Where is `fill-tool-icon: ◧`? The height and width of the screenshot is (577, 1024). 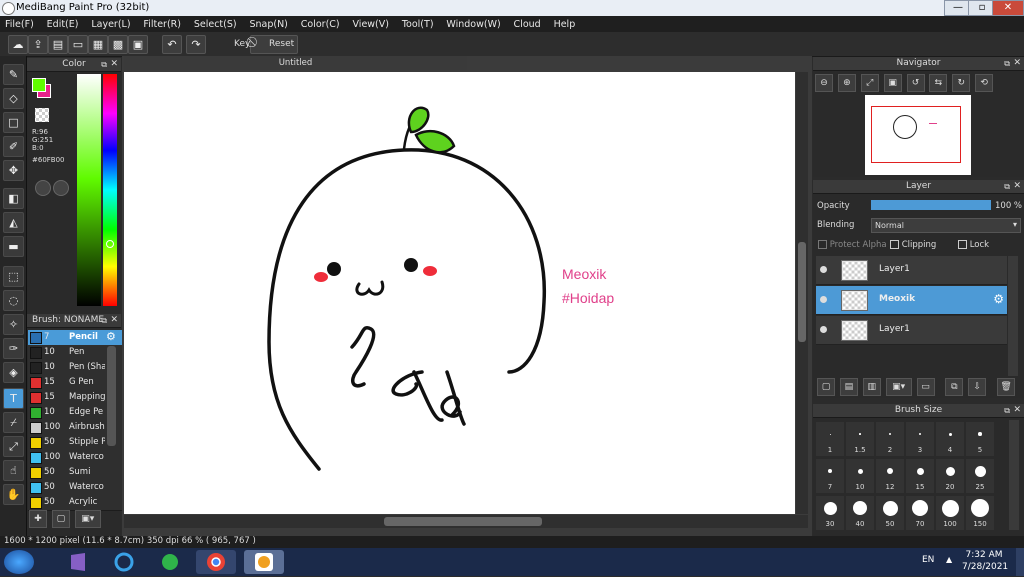 fill-tool-icon: ◧ is located at coordinates (13, 198).